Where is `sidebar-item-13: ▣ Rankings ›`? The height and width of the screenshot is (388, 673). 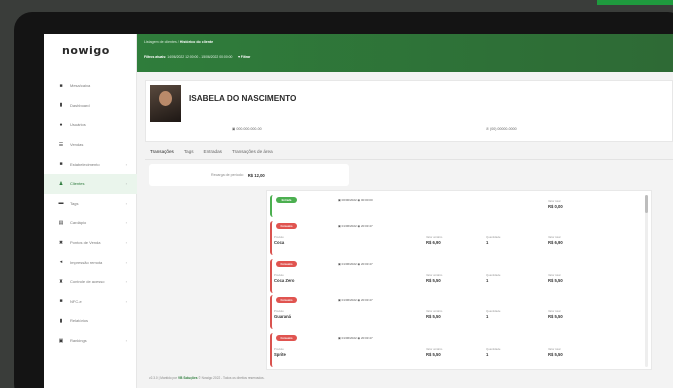 sidebar-item-13: ▣ Rankings › is located at coordinates (90, 341).